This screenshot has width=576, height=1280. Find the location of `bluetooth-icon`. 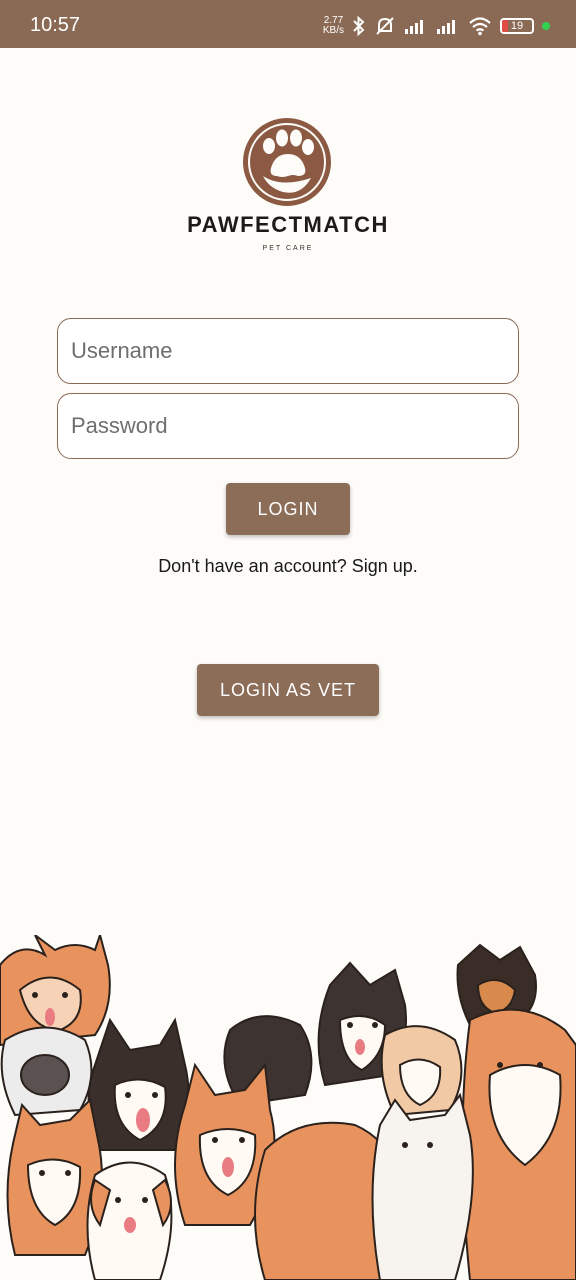

bluetooth-icon is located at coordinates (359, 26).